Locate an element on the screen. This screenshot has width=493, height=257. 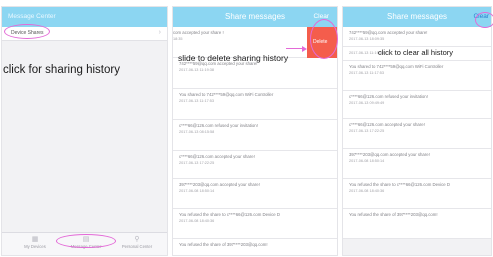
caption-clear-all: click to clear all history is located at coordinates (416, 52).